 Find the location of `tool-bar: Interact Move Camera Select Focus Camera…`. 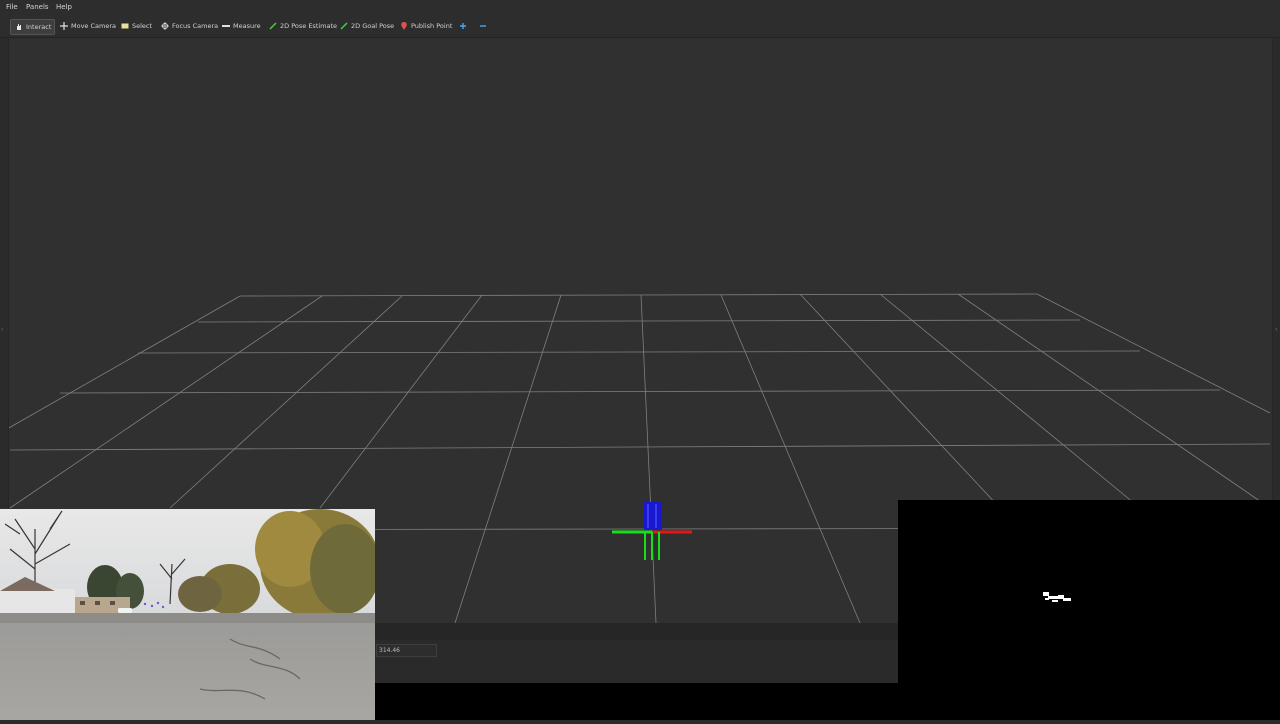

tool-bar: Interact Move Camera Select Focus Camera… is located at coordinates (640, 26).